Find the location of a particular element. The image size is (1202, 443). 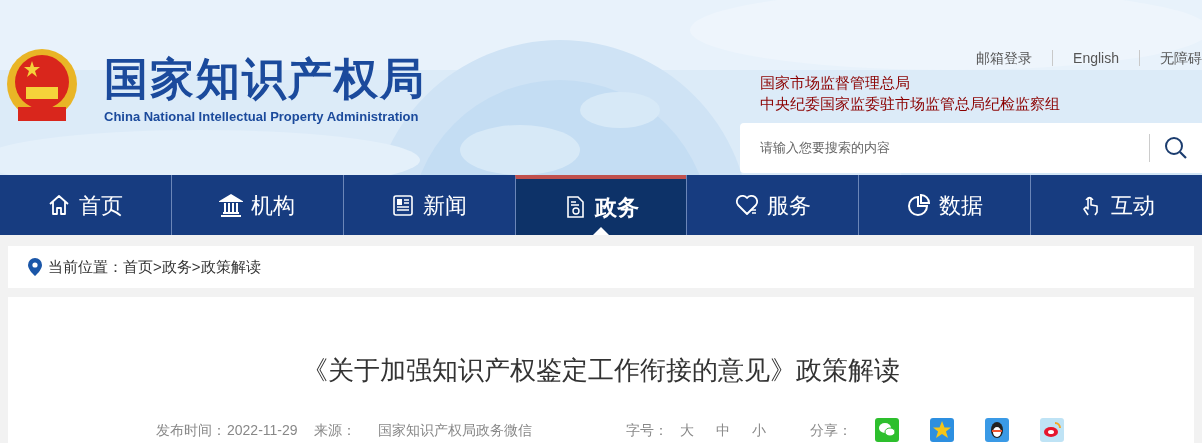

date-label: 发布时间： is located at coordinates (191, 430).